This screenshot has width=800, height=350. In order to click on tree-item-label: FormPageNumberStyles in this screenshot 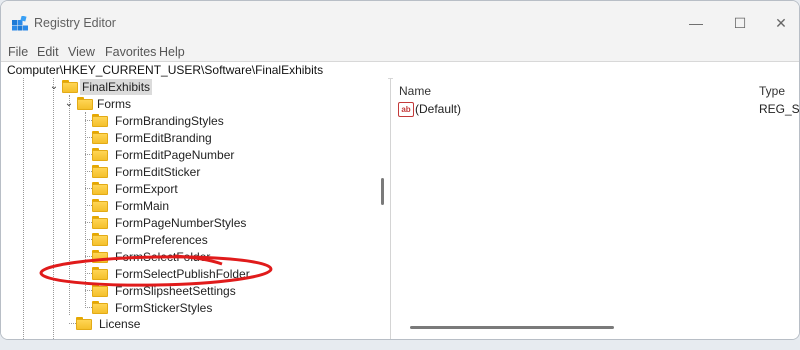, I will do `click(181, 222)`.